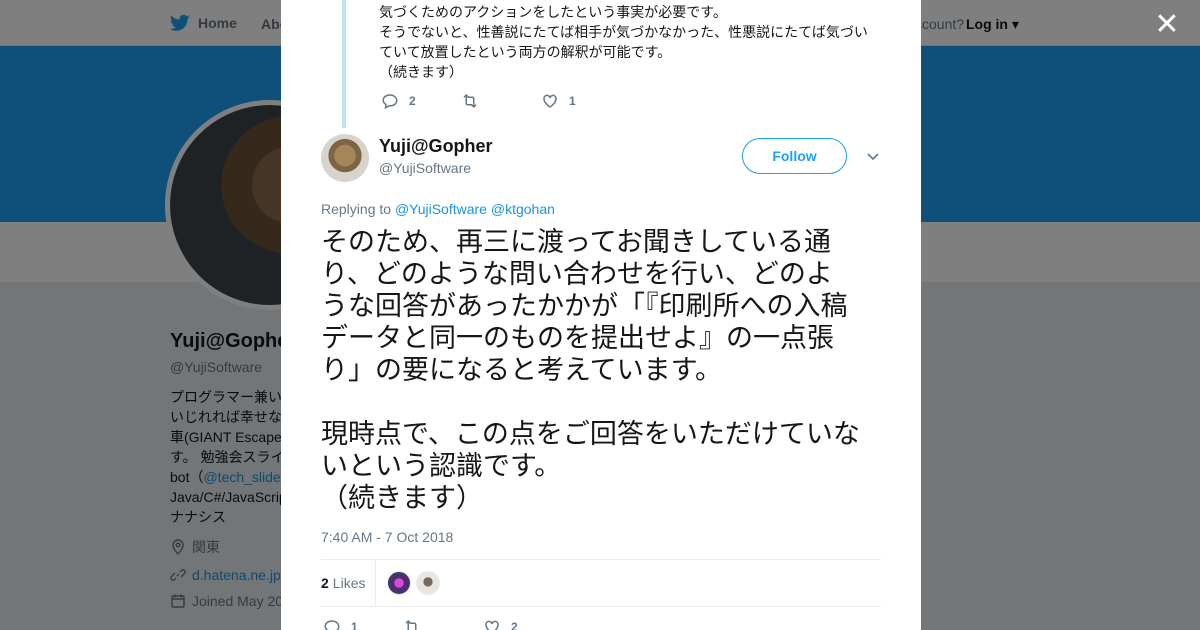  I want to click on replying-to: Replying to @YujiSoftware @ktgohan, so click(438, 209).